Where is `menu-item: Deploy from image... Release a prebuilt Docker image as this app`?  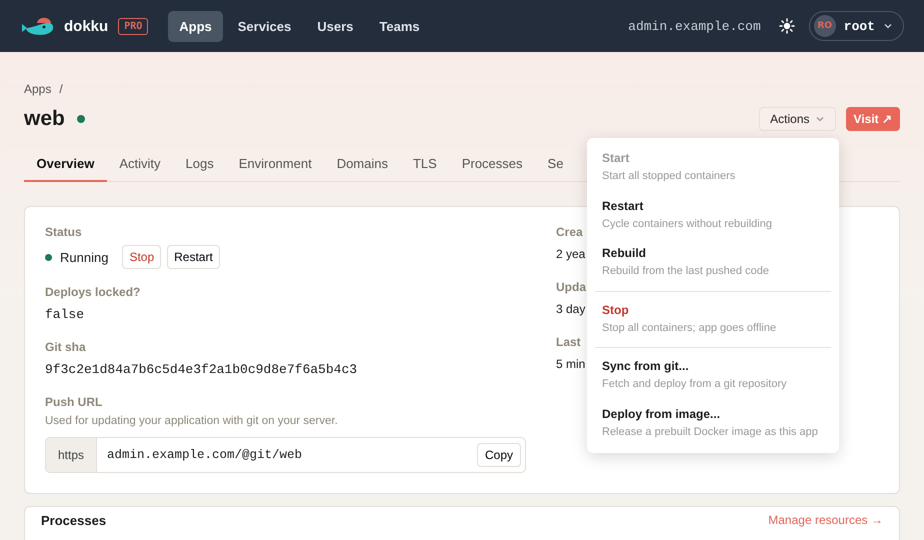
menu-item: Deploy from image... Release a prebuilt Docker image as this app is located at coordinates (713, 423).